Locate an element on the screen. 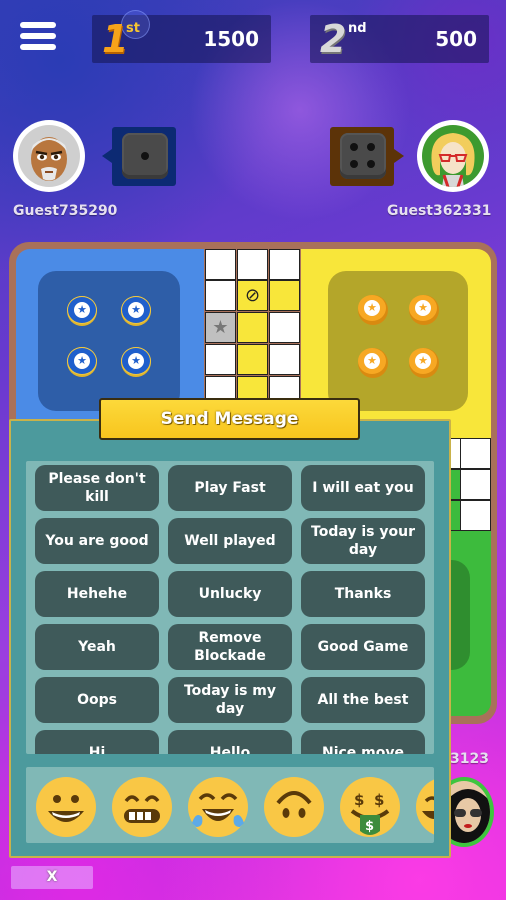 The height and width of the screenshot is (900, 506). player1-avatar is located at coordinates (49, 156).